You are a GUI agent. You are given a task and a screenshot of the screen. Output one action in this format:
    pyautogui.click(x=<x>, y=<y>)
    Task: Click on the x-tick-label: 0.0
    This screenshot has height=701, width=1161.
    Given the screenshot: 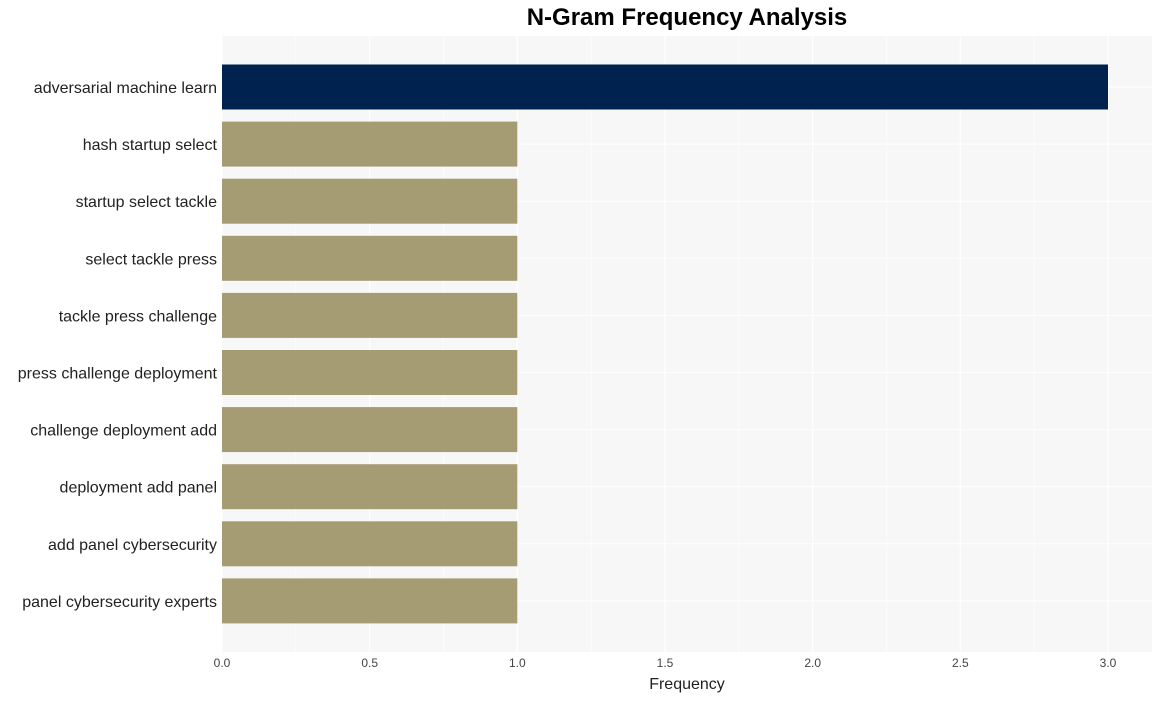 What is the action you would take?
    pyautogui.click(x=222, y=663)
    